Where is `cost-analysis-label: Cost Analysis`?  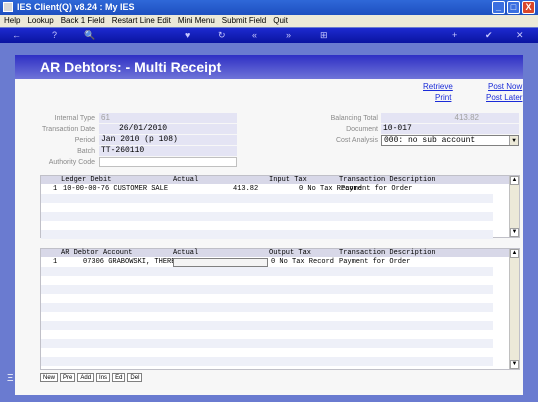
cost-analysis-label: Cost Analysis is located at coordinates (356, 140).